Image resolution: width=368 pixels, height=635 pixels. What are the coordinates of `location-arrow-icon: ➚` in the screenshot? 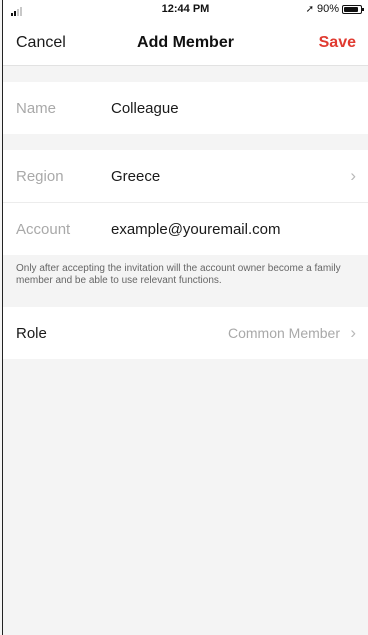 It's located at (309, 9).